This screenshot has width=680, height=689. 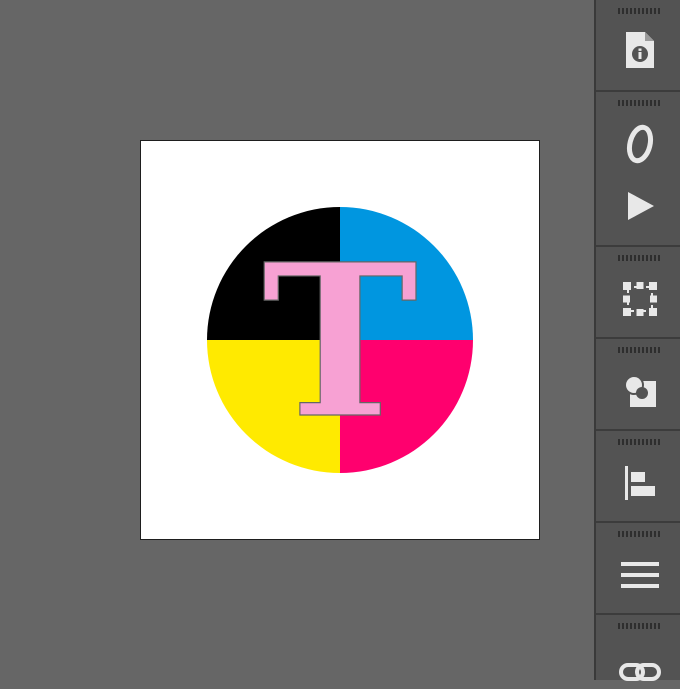 I want to click on panel-group-glyphs-actions, so click(x=638, y=169).